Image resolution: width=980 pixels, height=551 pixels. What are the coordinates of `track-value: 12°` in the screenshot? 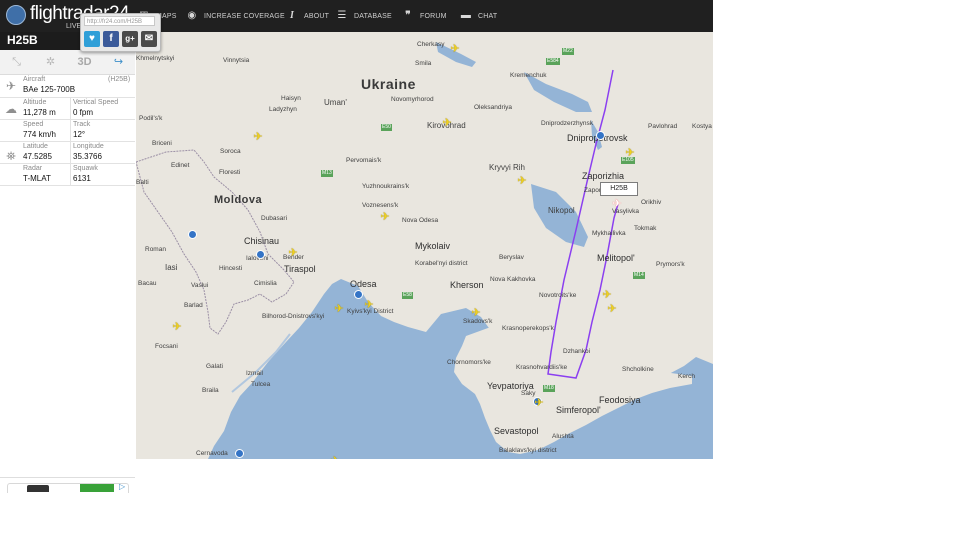 It's located at (79, 134).